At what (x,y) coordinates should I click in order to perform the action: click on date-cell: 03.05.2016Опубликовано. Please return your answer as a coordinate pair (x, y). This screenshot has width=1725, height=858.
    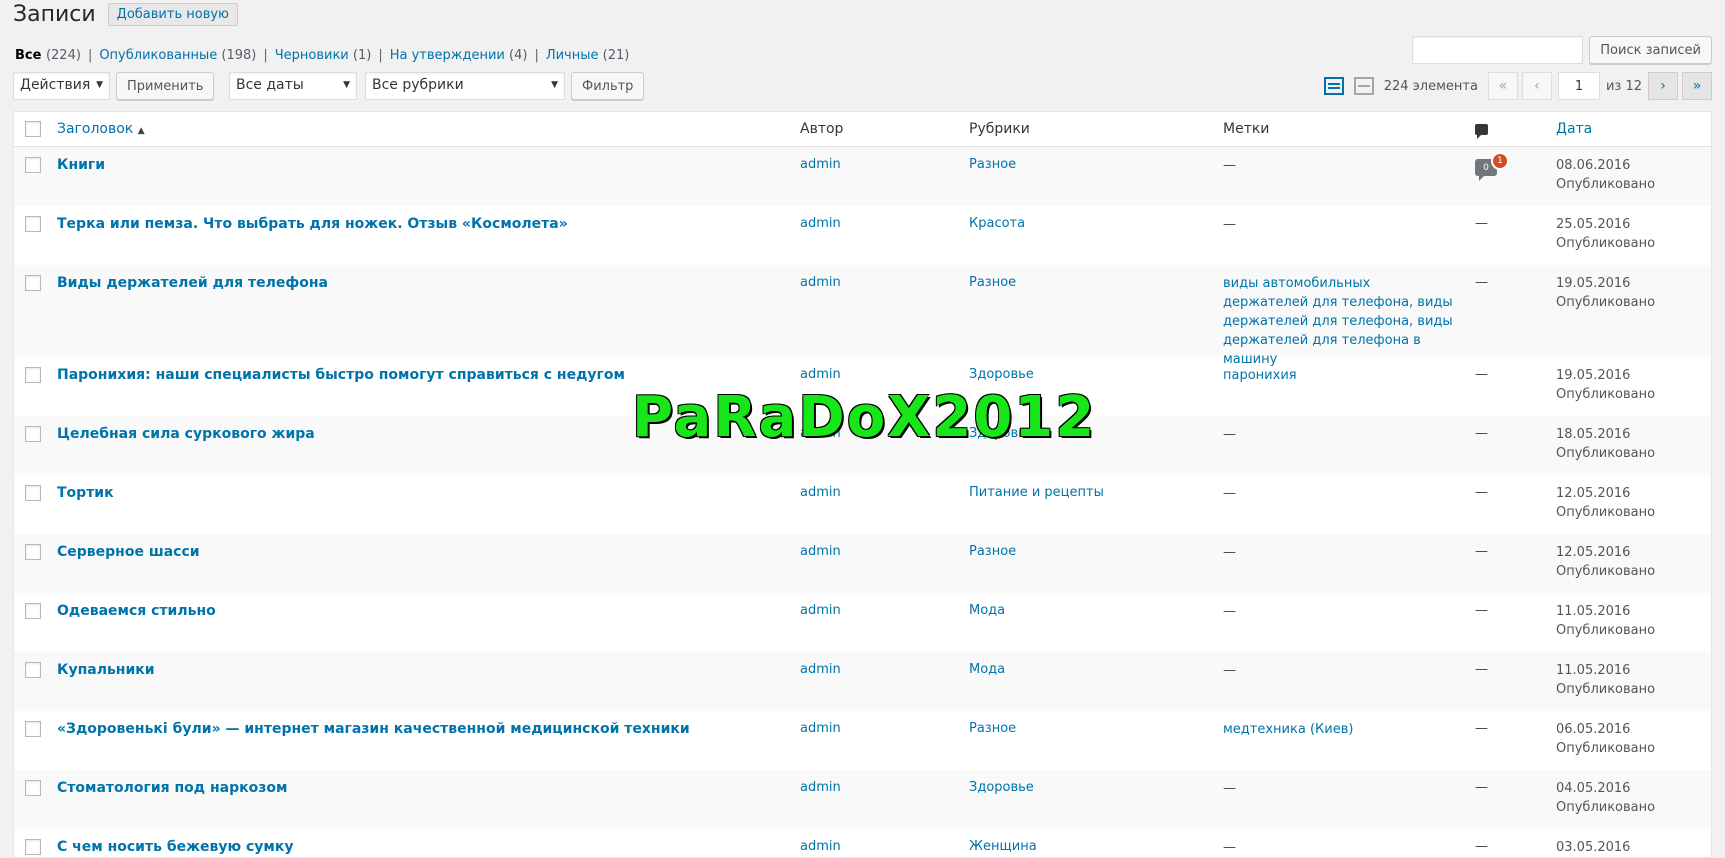
    Looking at the image, I should click on (1605, 847).